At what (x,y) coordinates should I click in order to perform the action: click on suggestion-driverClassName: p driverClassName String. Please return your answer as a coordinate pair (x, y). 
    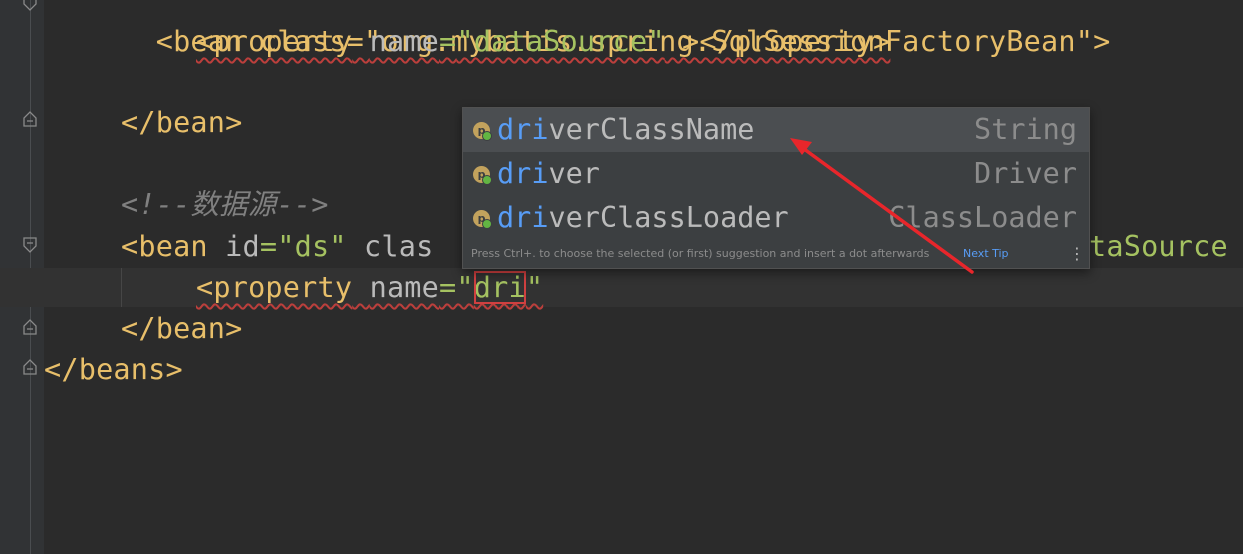
    Looking at the image, I should click on (776, 130).